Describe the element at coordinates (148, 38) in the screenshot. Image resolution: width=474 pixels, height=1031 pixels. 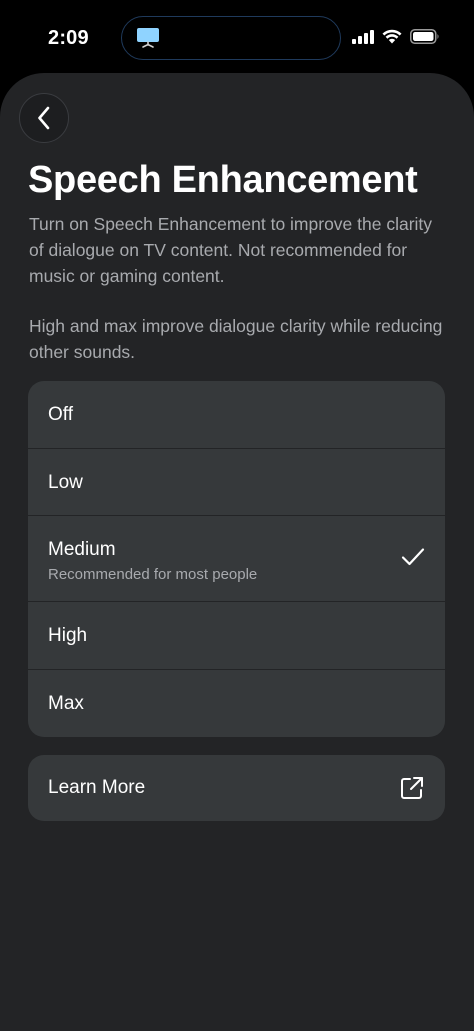
I see `tv-icon` at that location.